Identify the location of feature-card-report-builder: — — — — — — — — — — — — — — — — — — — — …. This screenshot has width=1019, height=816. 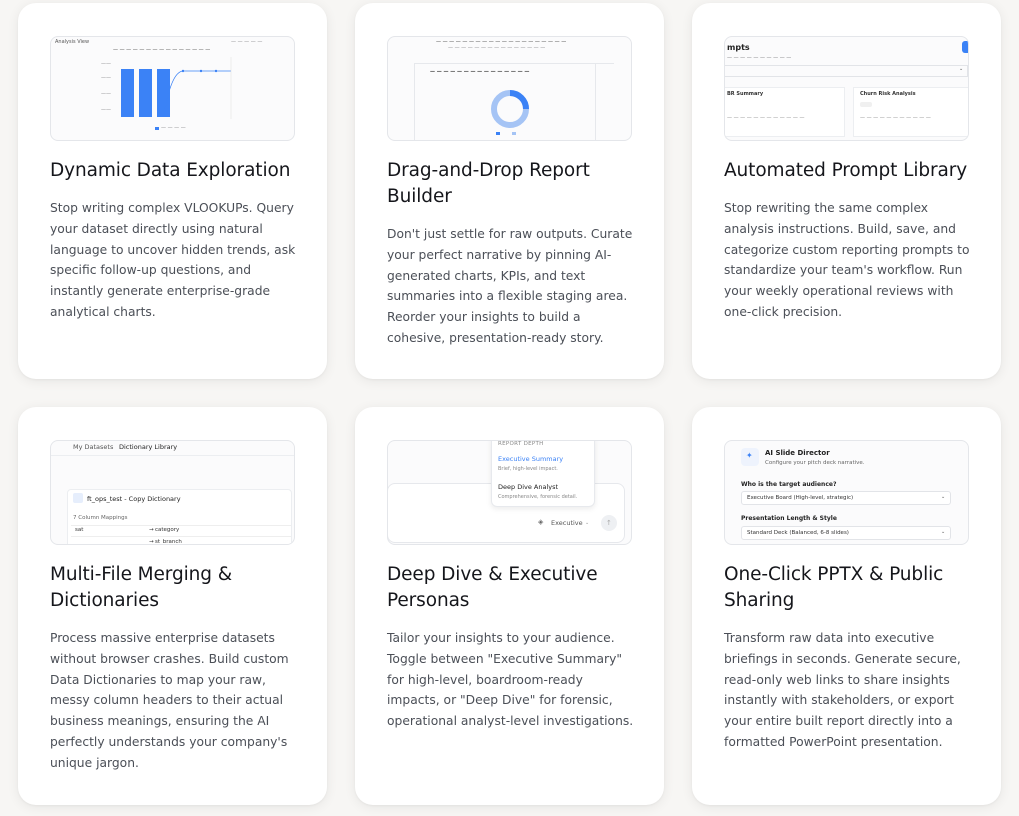
(509, 191).